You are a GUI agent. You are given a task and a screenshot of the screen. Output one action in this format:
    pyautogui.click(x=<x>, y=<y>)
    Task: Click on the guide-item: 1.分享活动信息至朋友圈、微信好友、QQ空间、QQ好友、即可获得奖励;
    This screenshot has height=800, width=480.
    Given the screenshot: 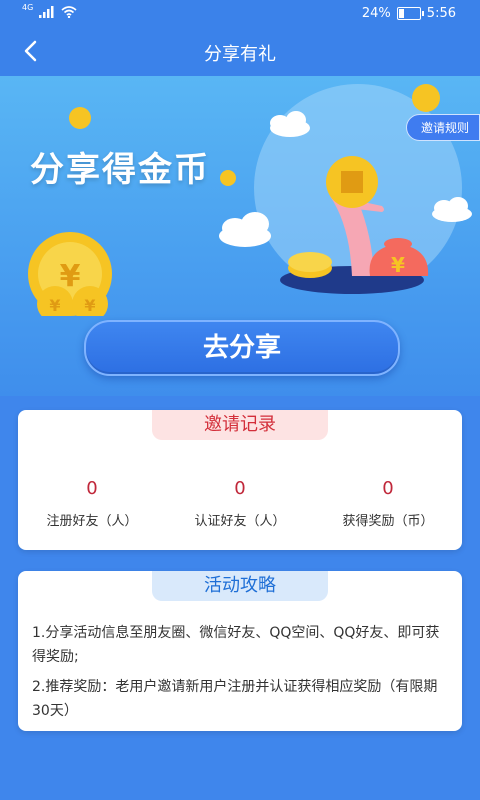 What is the action you would take?
    pyautogui.click(x=236, y=645)
    